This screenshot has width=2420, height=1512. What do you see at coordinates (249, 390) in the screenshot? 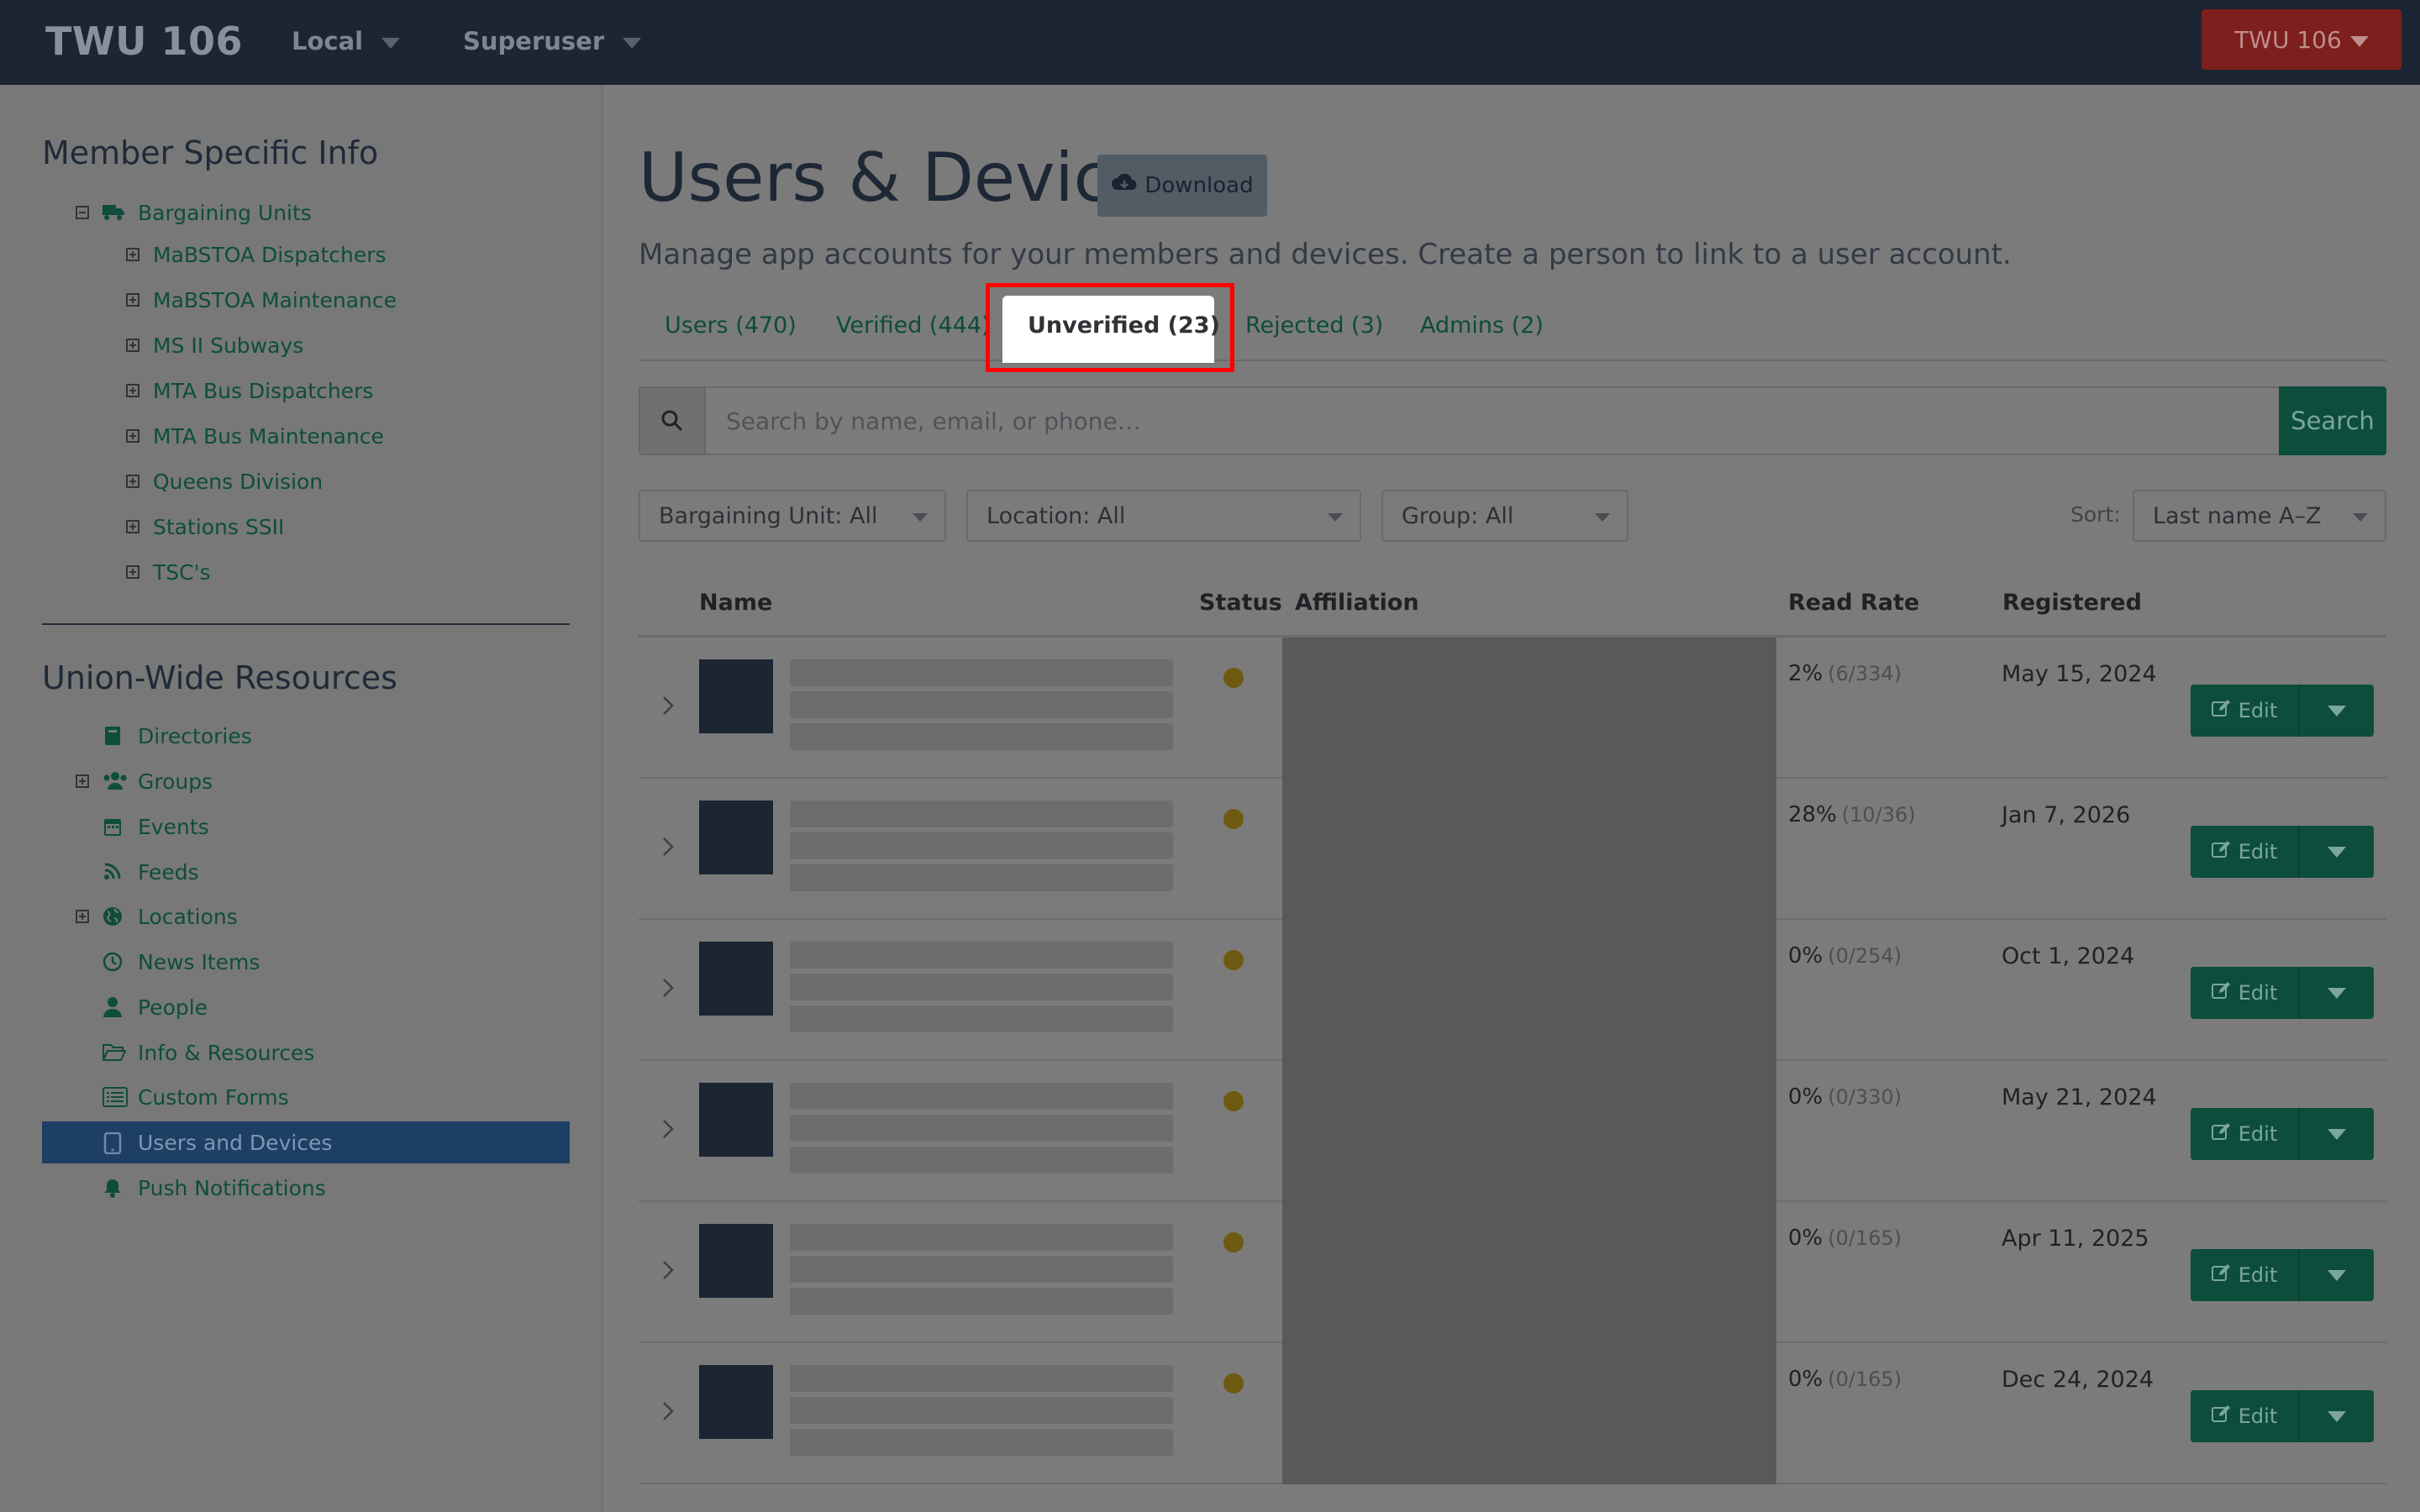
I see `sidebar-unit-item: MTA Bus Dispatchers` at bounding box center [249, 390].